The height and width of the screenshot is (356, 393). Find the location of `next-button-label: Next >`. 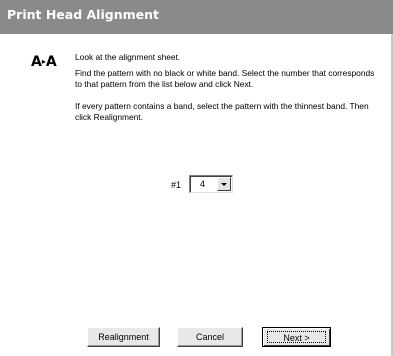

next-button-label: Next > is located at coordinates (296, 337).